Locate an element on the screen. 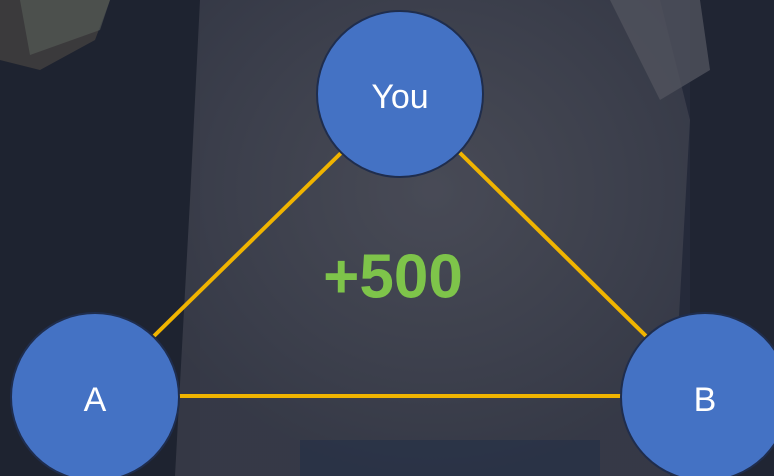 Image resolution: width=774 pixels, height=476 pixels. edge-you-a is located at coordinates (248, 244).